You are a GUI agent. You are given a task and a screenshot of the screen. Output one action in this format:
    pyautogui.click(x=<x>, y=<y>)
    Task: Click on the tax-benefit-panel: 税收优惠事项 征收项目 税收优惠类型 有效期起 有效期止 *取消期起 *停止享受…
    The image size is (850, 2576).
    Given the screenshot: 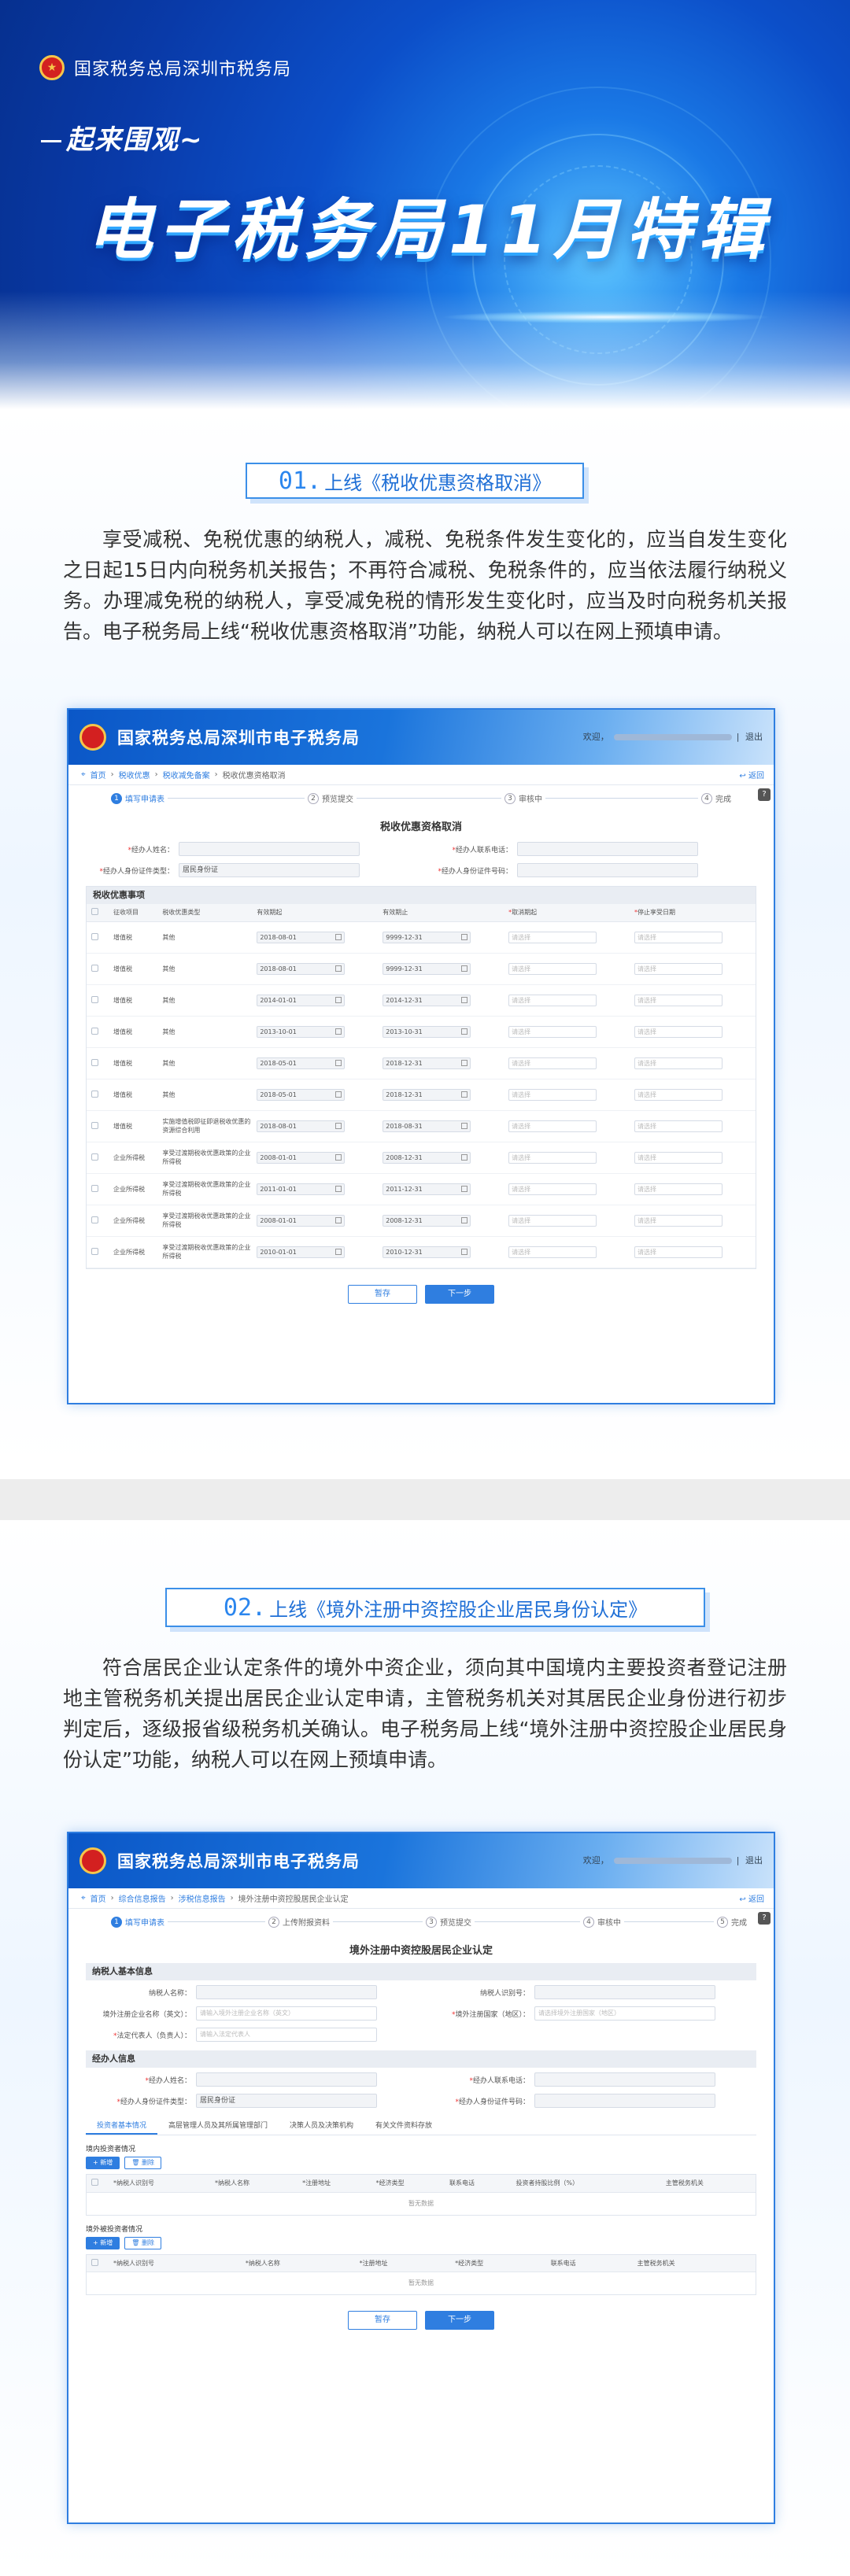 What is the action you would take?
    pyautogui.click(x=421, y=1077)
    